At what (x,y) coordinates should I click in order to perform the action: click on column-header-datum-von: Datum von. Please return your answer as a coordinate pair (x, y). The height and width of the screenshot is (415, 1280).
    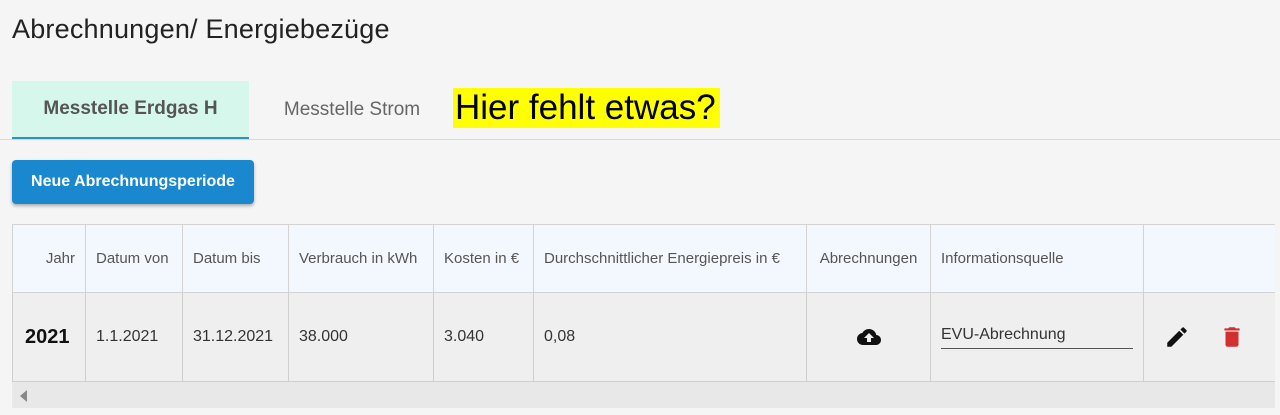
    Looking at the image, I should click on (134, 258).